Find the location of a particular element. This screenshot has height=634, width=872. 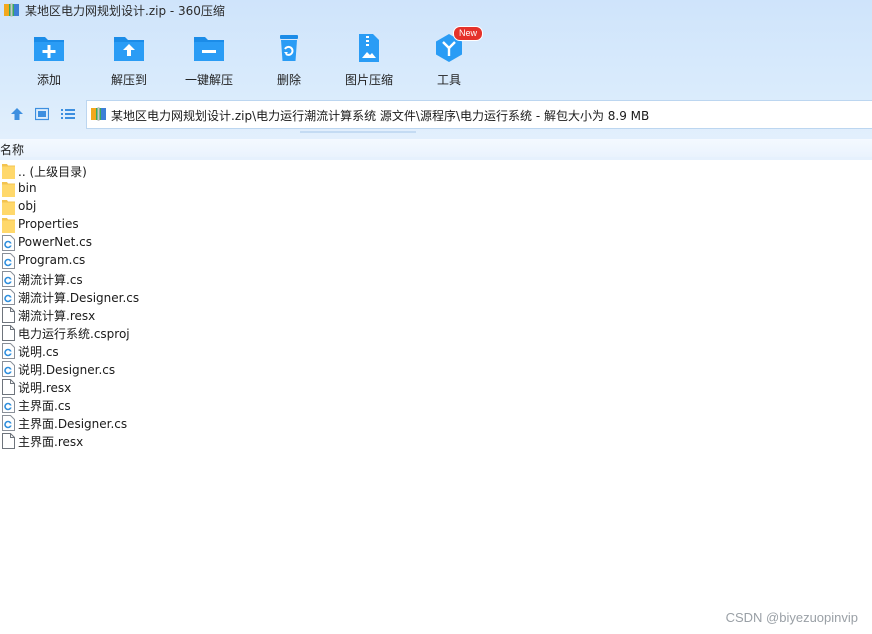

list-item: 潮流计算.Designer.cs is located at coordinates (436, 297).